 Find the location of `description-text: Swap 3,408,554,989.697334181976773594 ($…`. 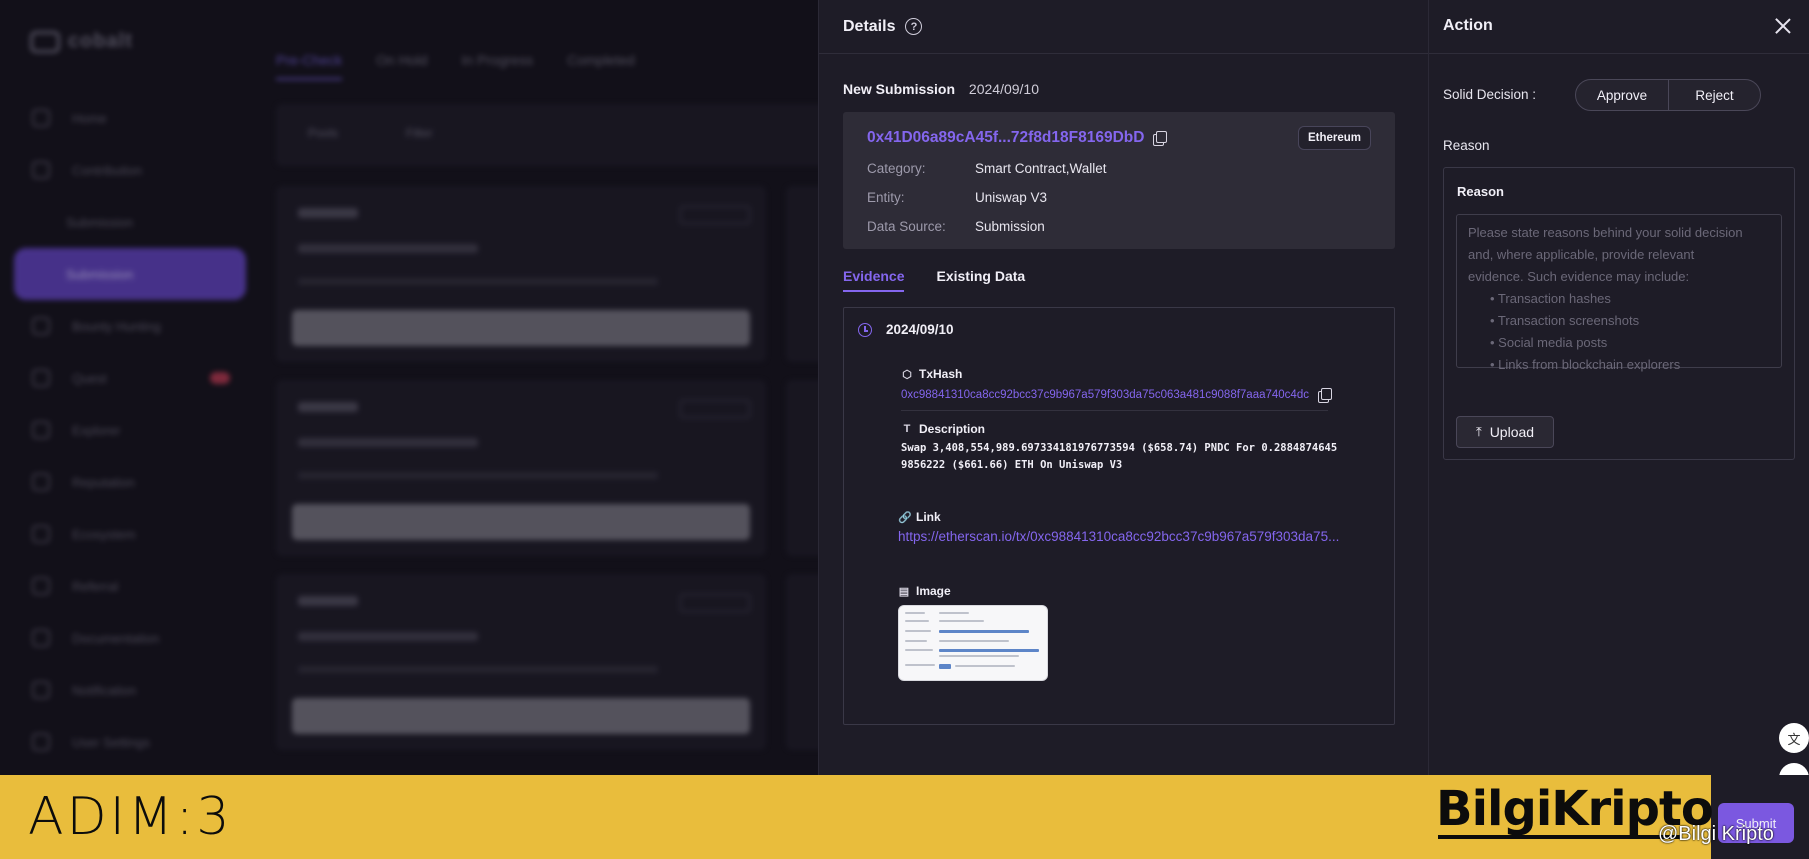

description-text: Swap 3,408,554,989.697334181976773594 ($… is located at coordinates (1119, 456).